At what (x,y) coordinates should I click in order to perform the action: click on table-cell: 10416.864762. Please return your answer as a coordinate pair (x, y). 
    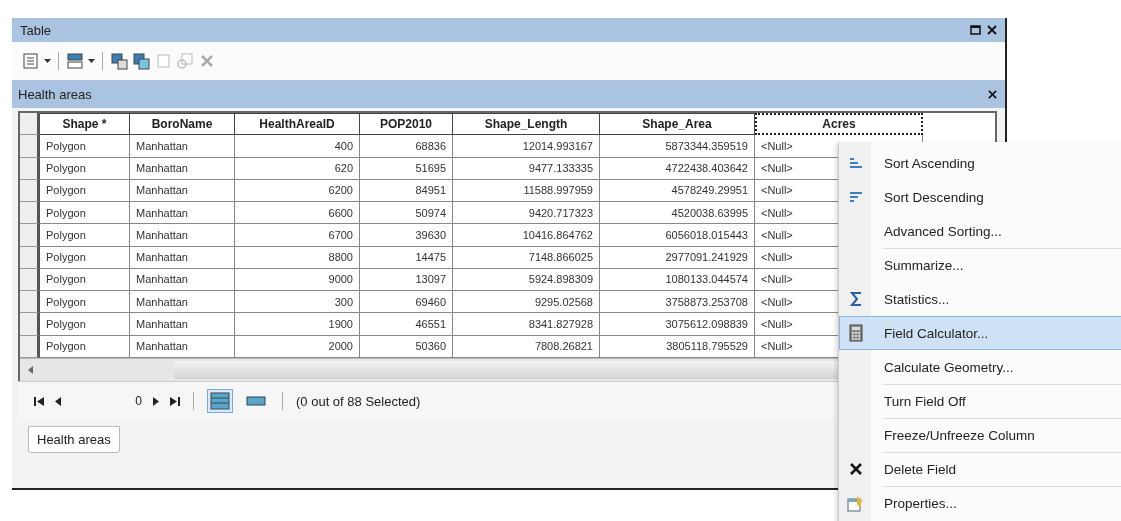
    Looking at the image, I should click on (526, 235).